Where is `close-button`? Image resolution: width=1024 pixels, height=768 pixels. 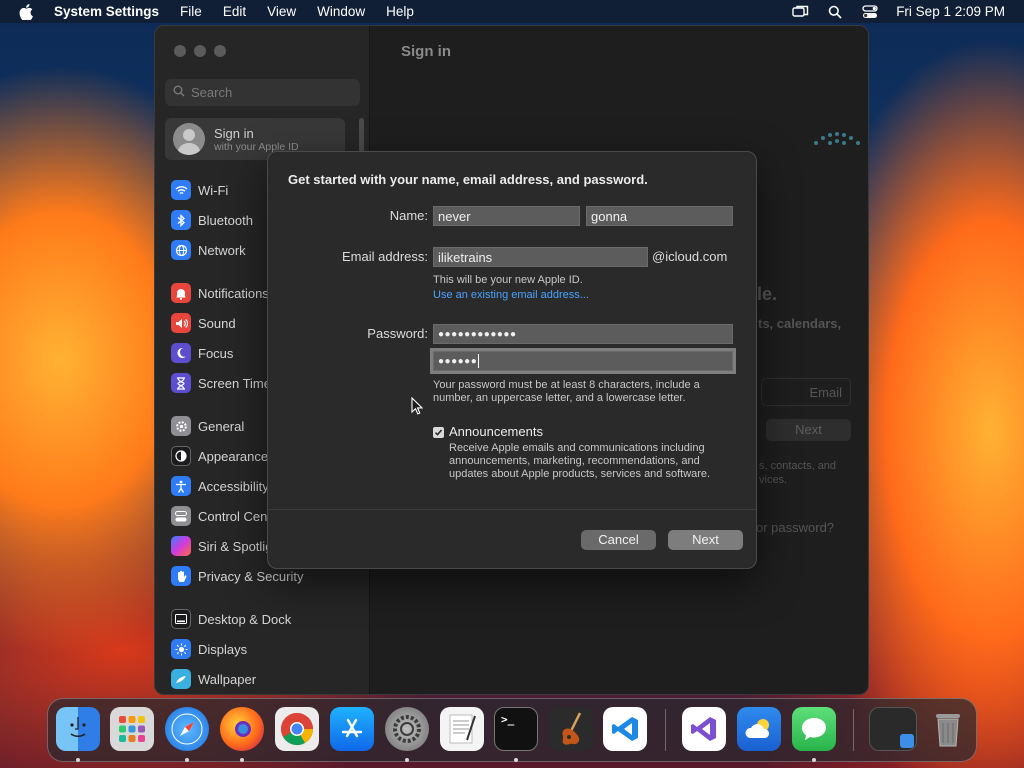 close-button is located at coordinates (180, 51).